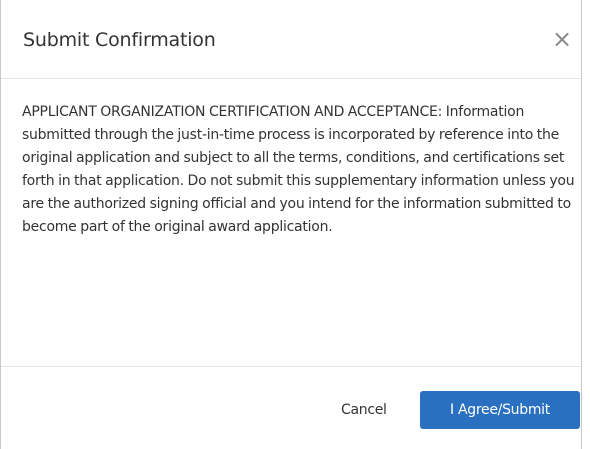 Image resolution: width=590 pixels, height=449 pixels. I want to click on agree-submit-button: I Agree/Submit, so click(500, 410).